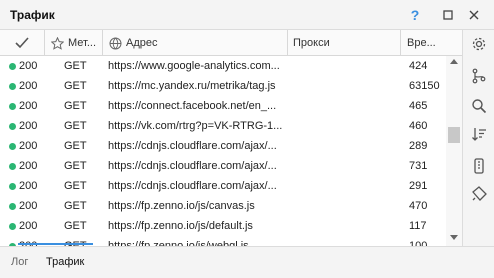 Image resolution: width=494 pixels, height=278 pixels. I want to click on bottom-tabs: Лог Трафик, so click(247, 262).